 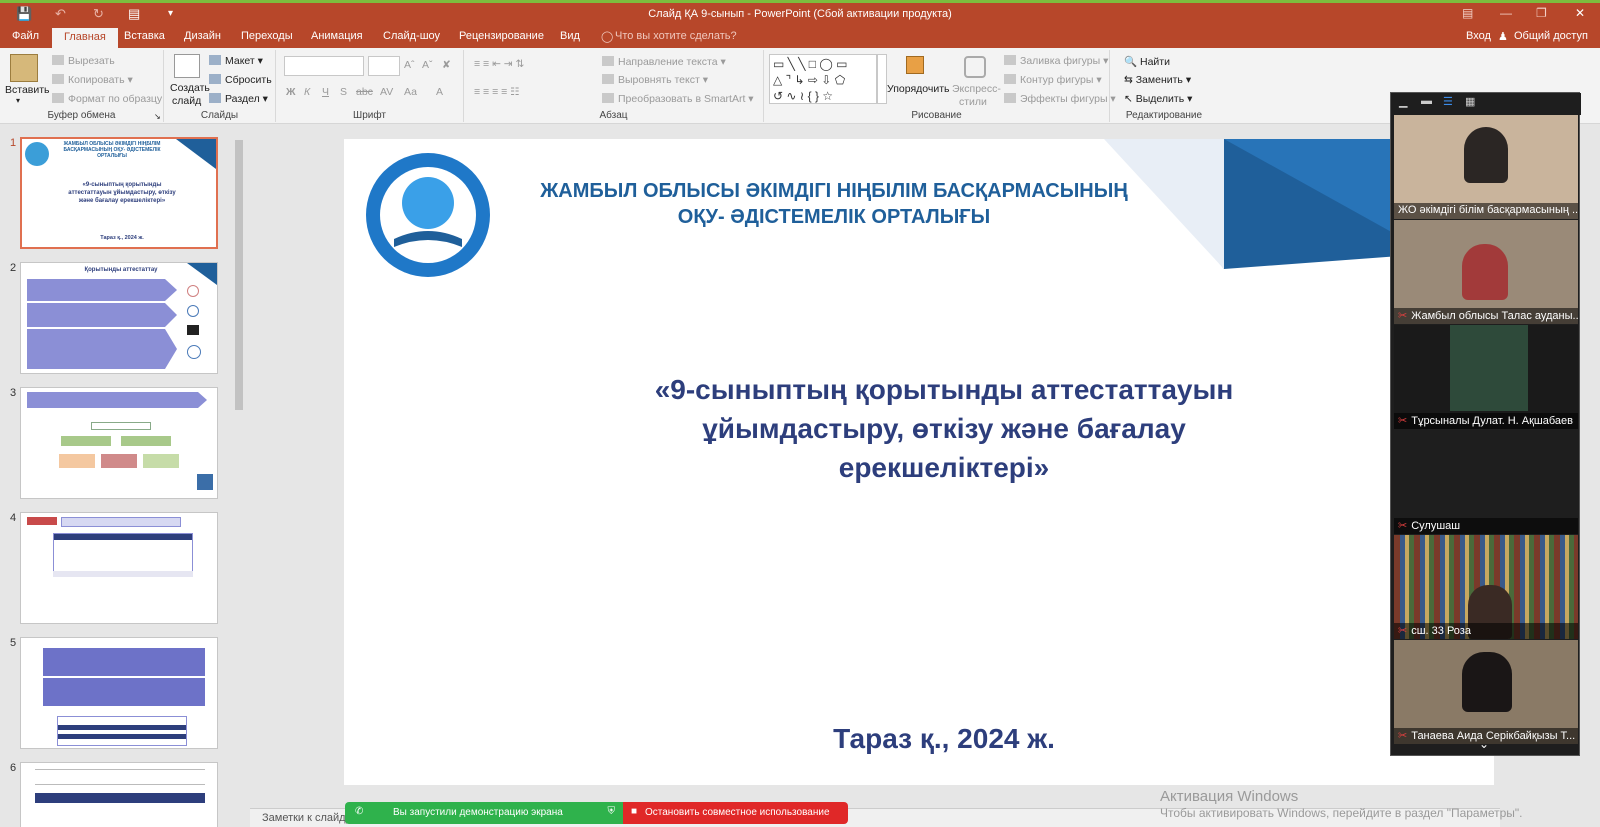 I want to click on char-spacing-button: AV, so click(x=386, y=92).